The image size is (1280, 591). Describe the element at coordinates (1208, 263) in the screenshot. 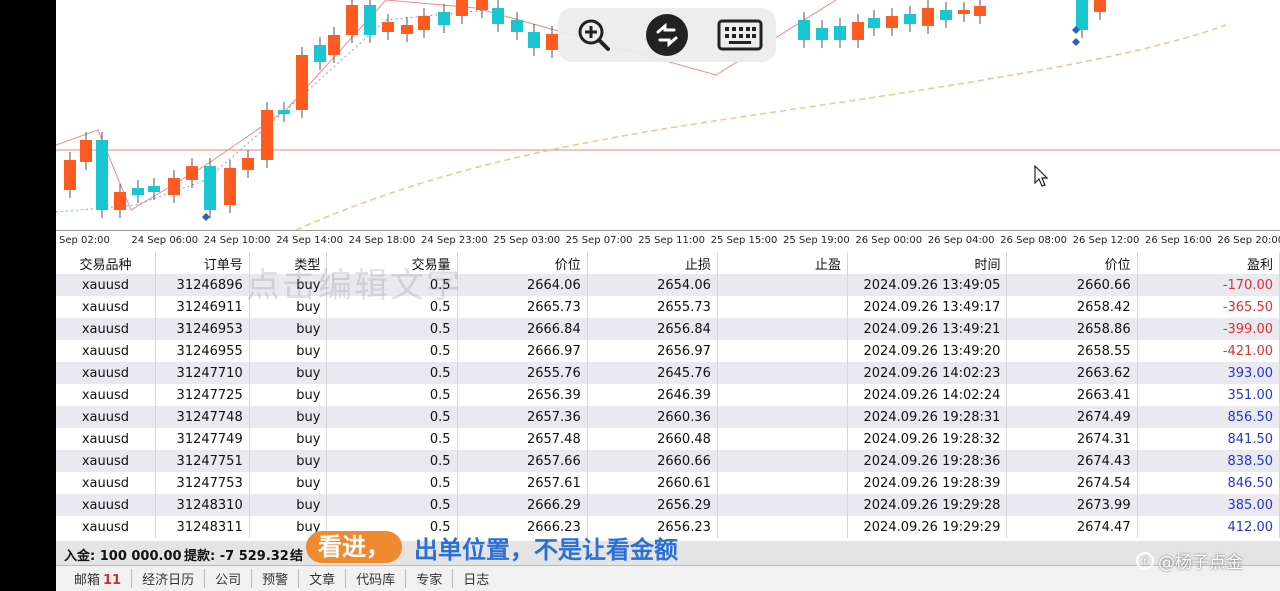

I see `col-header-profit: 盈利` at that location.